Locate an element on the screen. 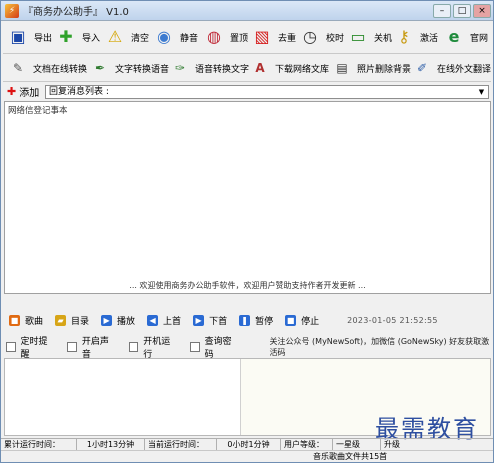  user-level-label: 用户等级： is located at coordinates (307, 444).